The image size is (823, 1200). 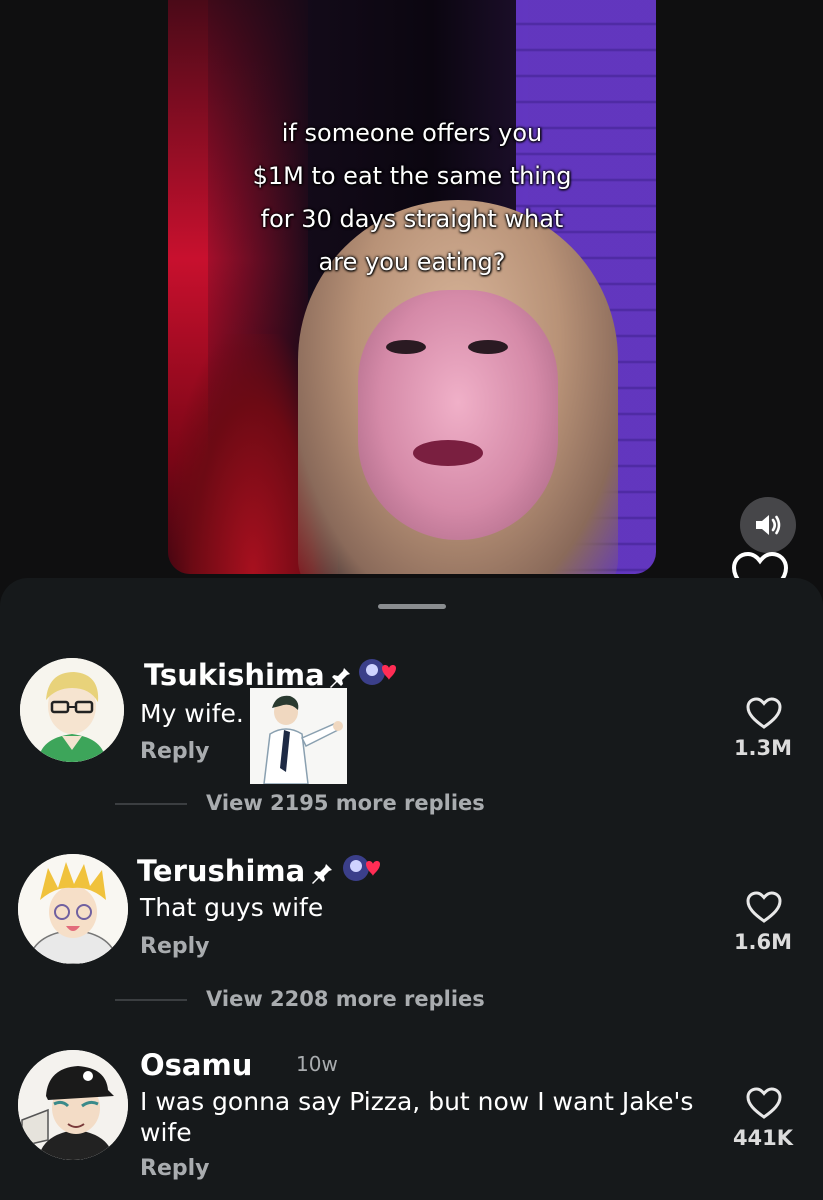 What do you see at coordinates (317, 1064) in the screenshot?
I see `comment-timestamp: 10w` at bounding box center [317, 1064].